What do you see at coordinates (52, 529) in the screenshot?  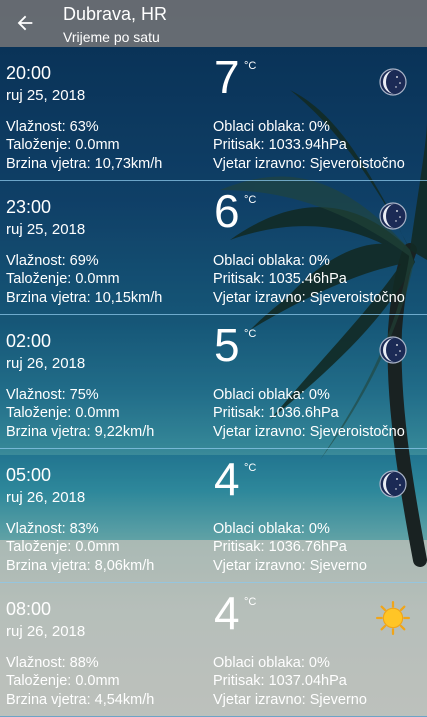 I see `humidity: Vlažnost: 83%` at bounding box center [52, 529].